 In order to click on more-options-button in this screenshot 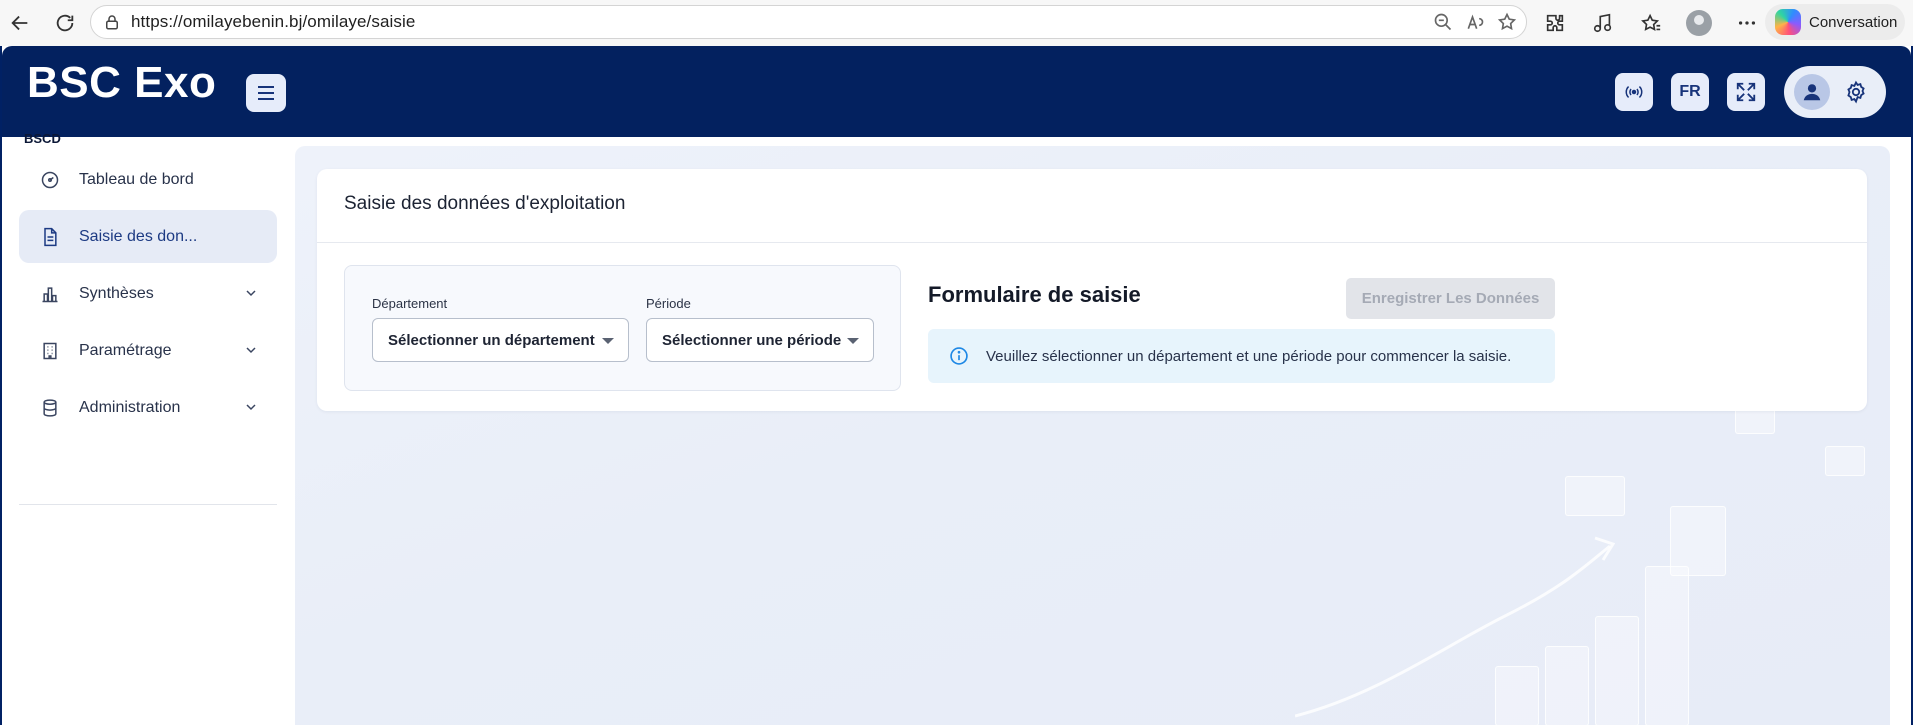, I will do `click(1747, 23)`.